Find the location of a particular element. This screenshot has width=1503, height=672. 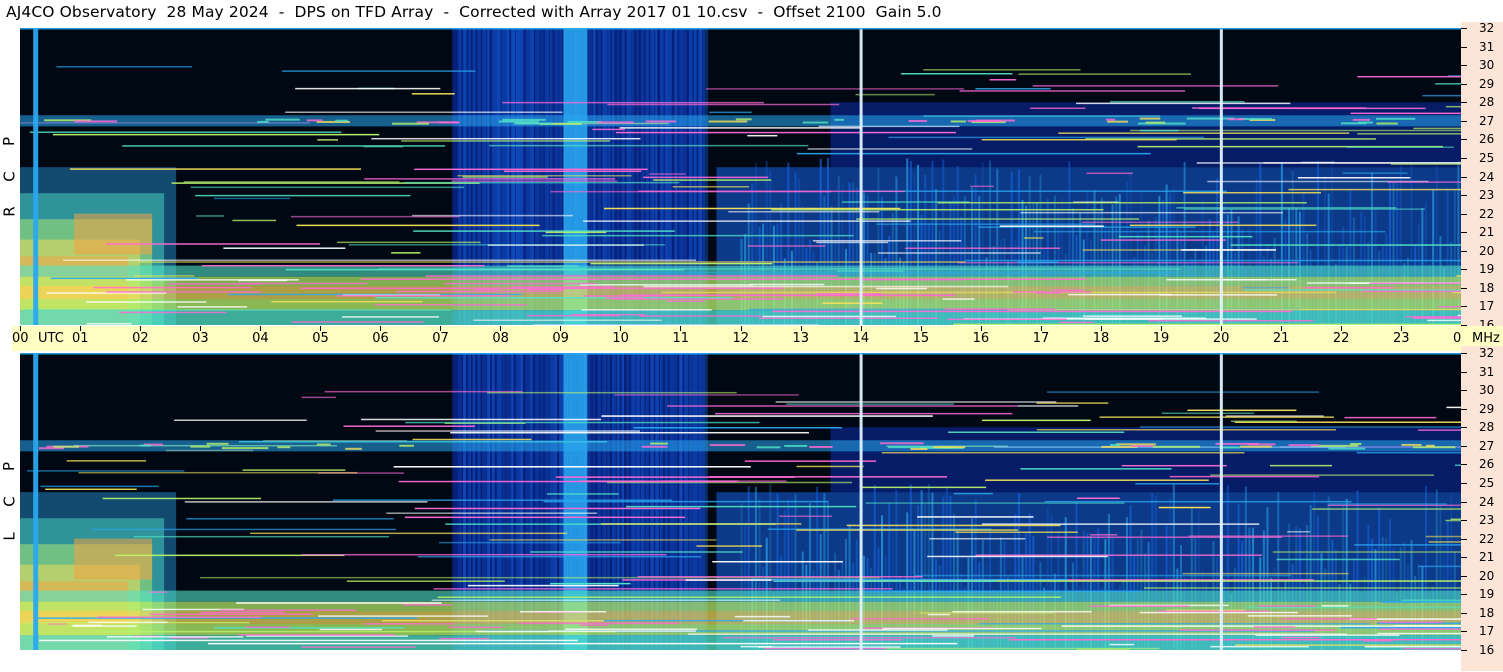

freq-tick-label: 30 is located at coordinates (1487, 390).